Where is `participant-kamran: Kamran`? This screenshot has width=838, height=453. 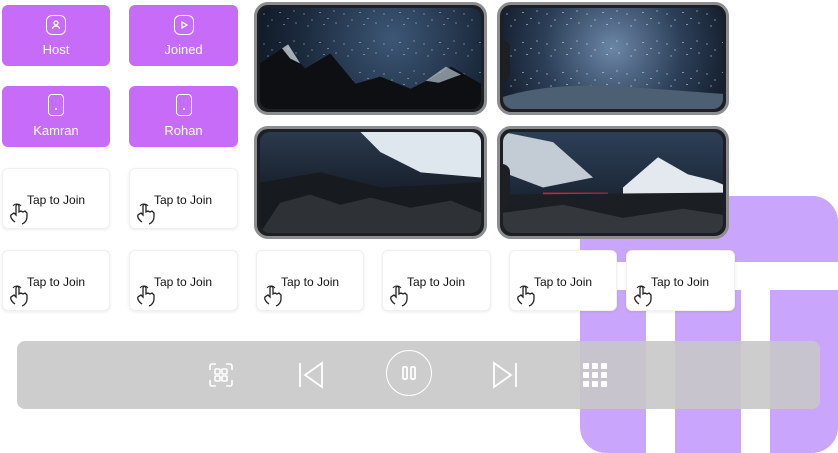
participant-kamran: Kamran is located at coordinates (56, 116).